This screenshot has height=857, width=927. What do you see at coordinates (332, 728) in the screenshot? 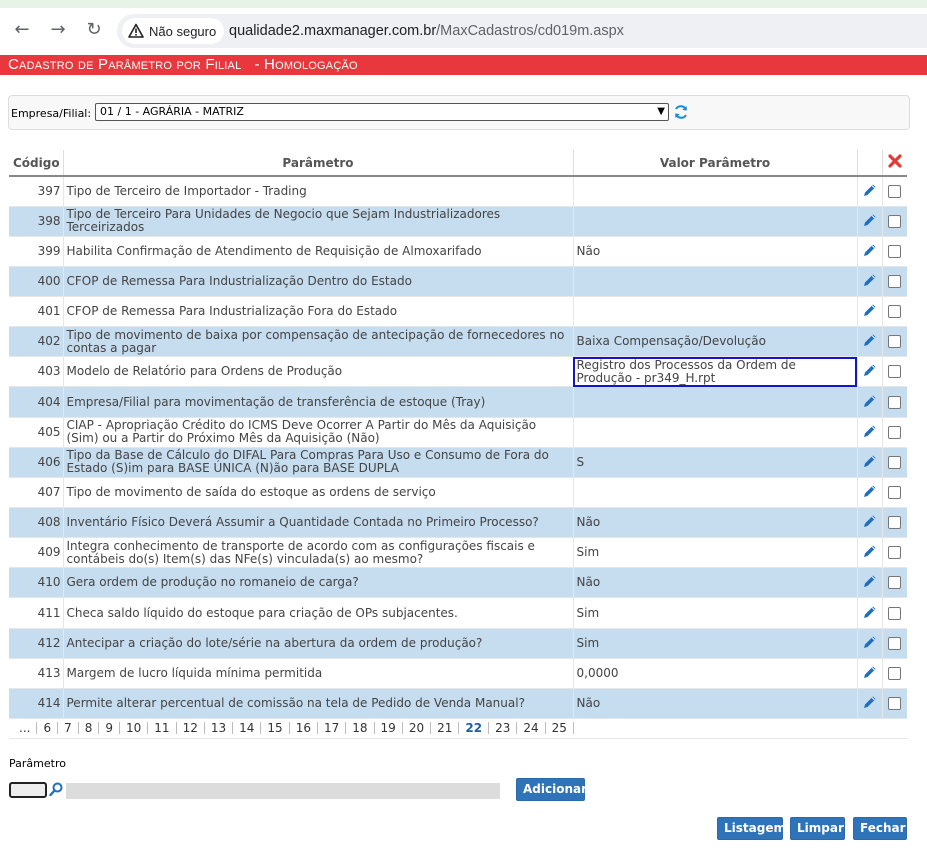
I see `pager-page: 17` at bounding box center [332, 728].